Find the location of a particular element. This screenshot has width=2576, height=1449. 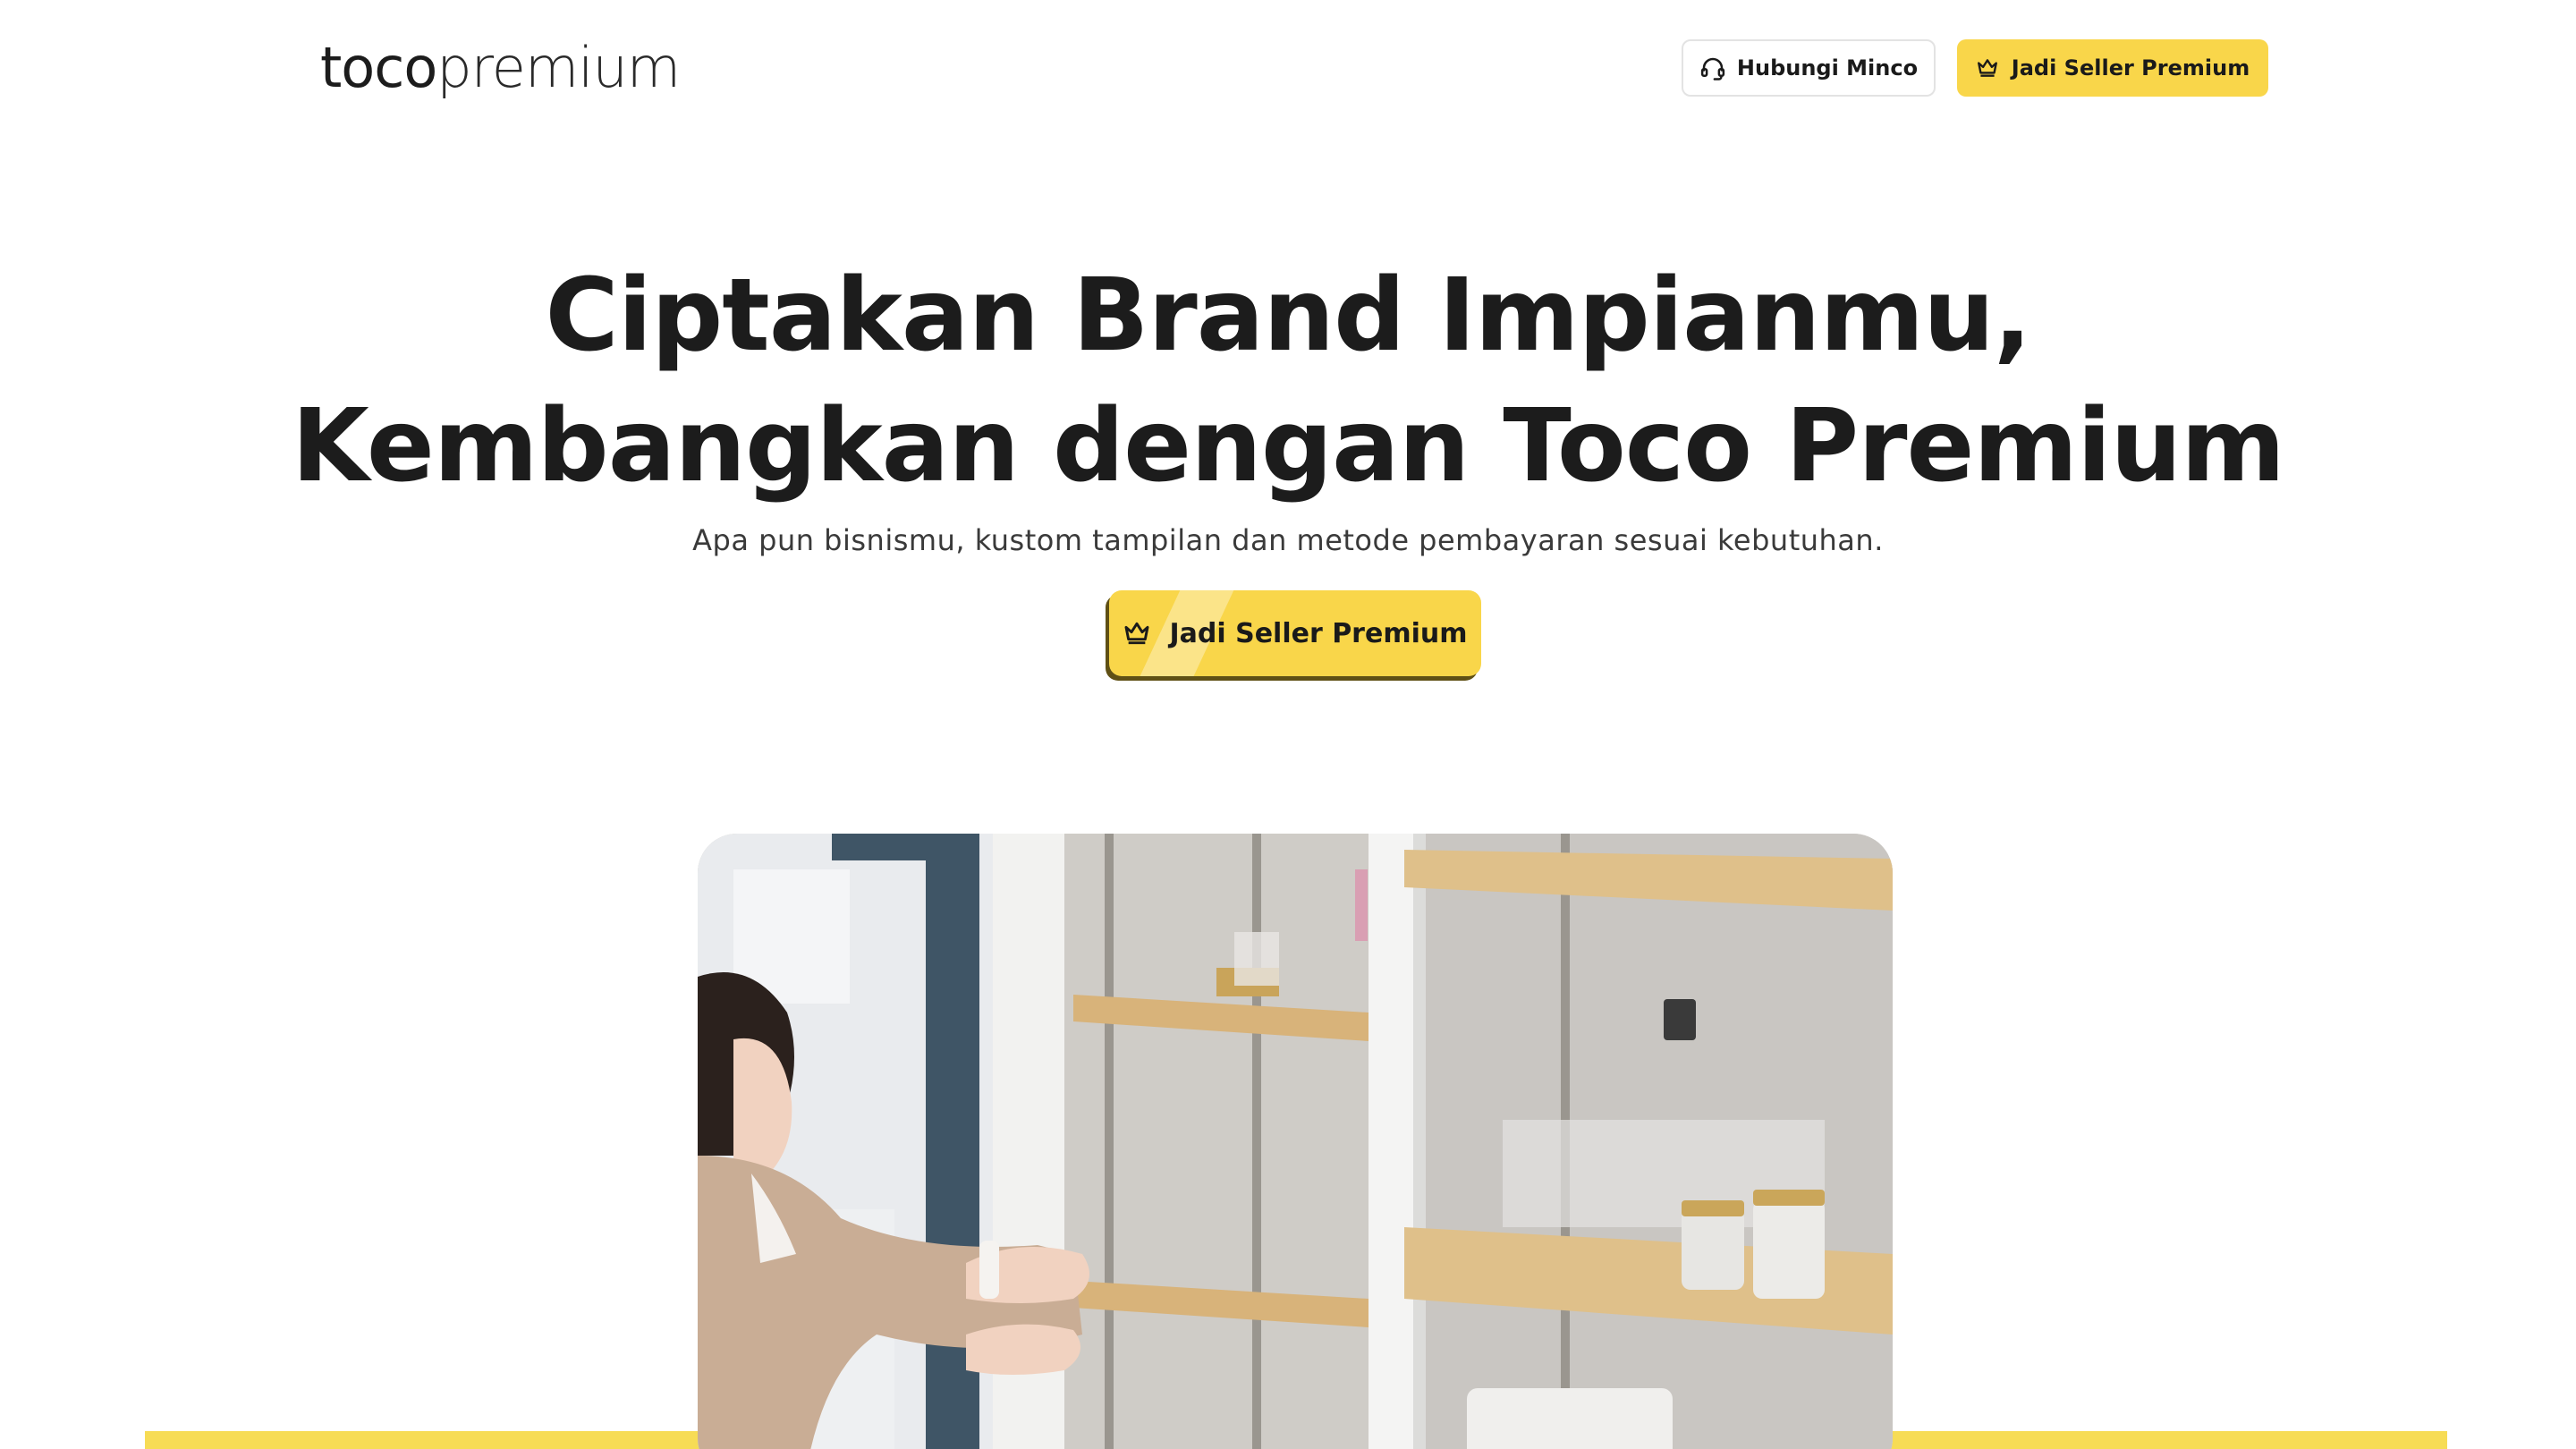

become-premium-seller-button: Jadi Seller Premium is located at coordinates (2112, 68).